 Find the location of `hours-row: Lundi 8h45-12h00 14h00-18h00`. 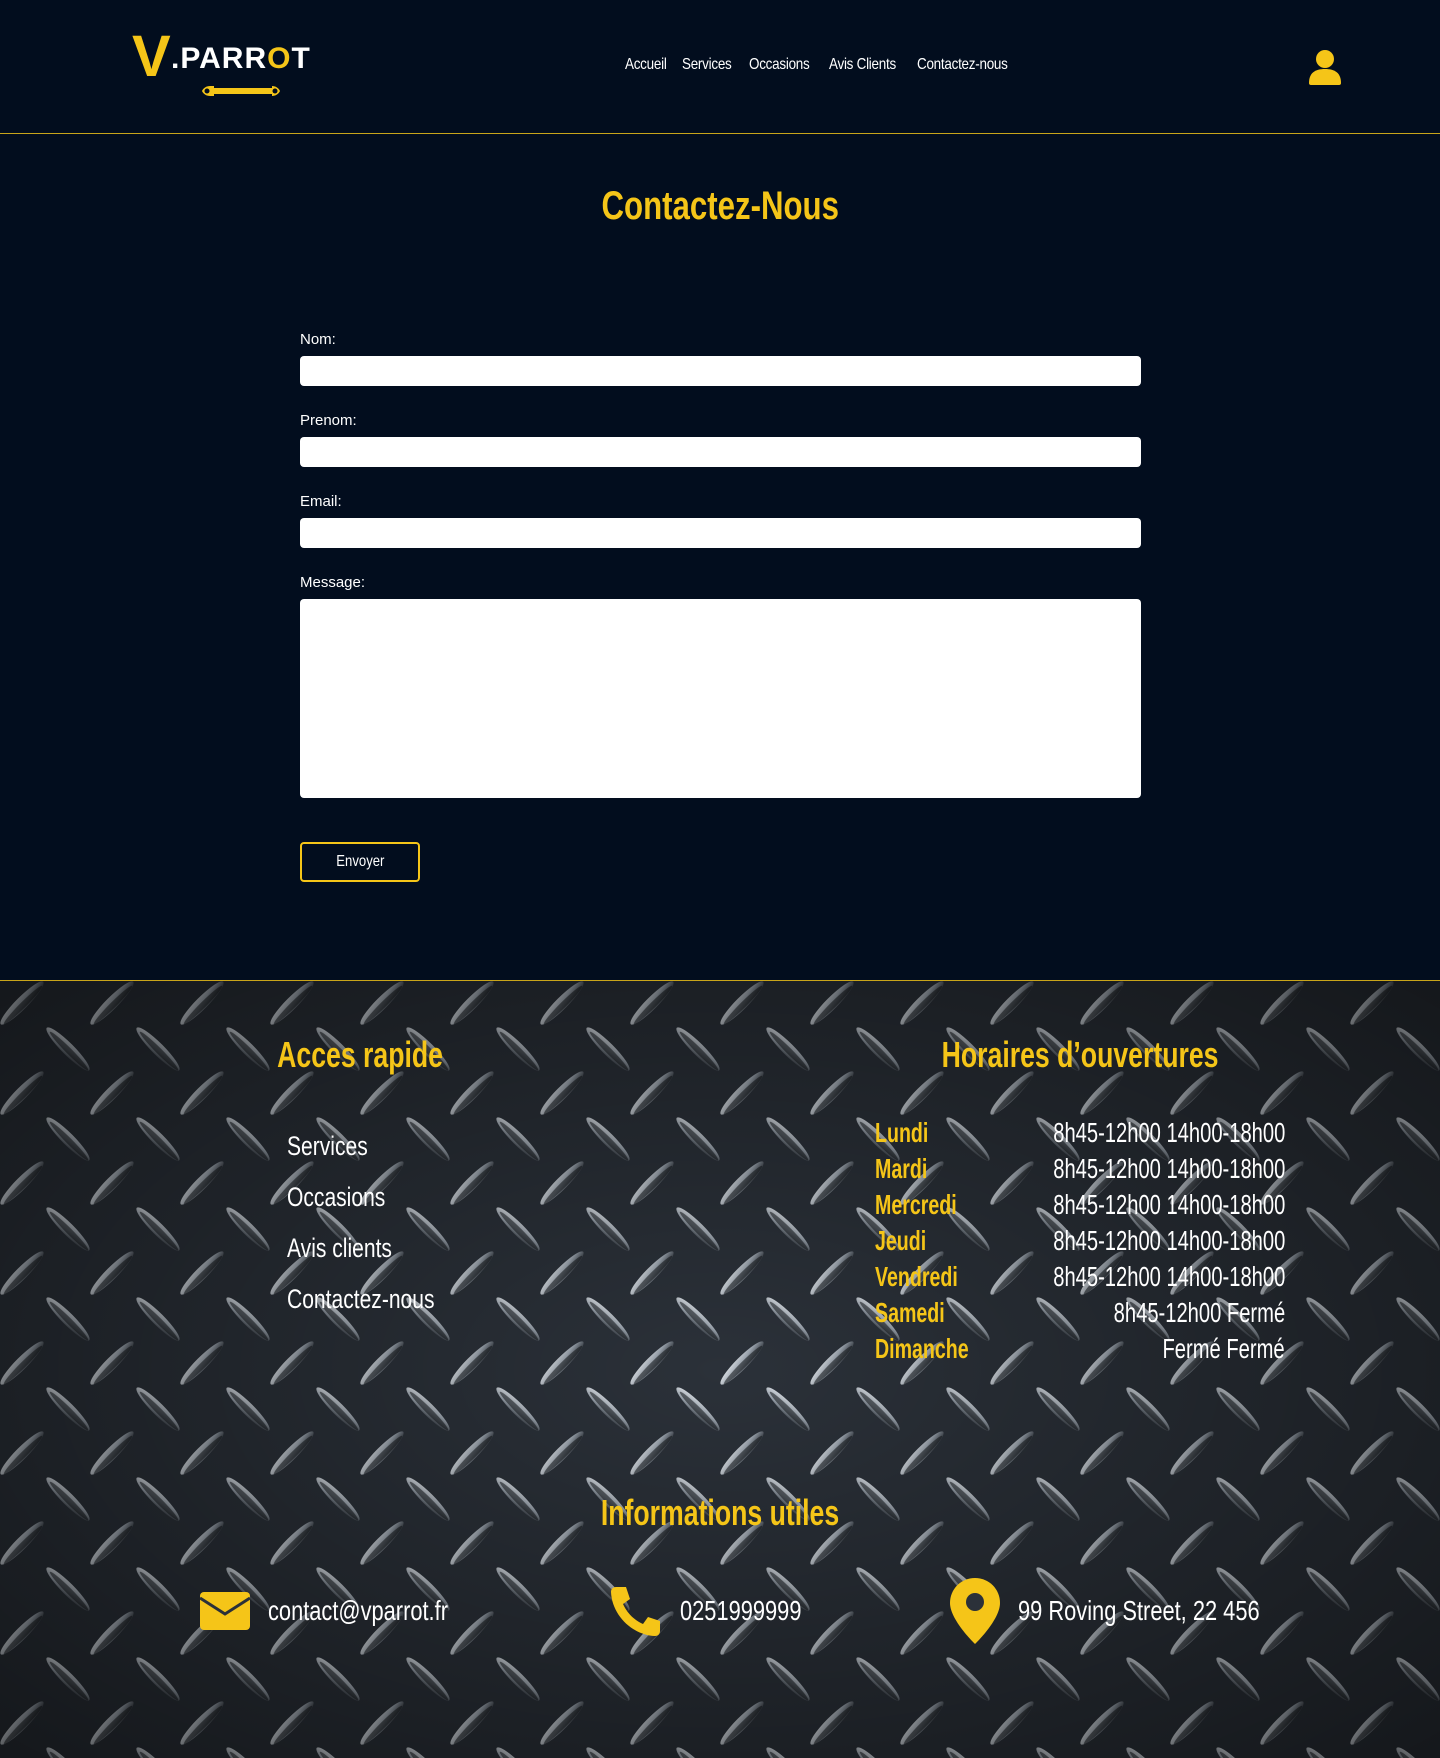

hours-row: Lundi 8h45-12h00 14h00-18h00 is located at coordinates (1080, 1133).